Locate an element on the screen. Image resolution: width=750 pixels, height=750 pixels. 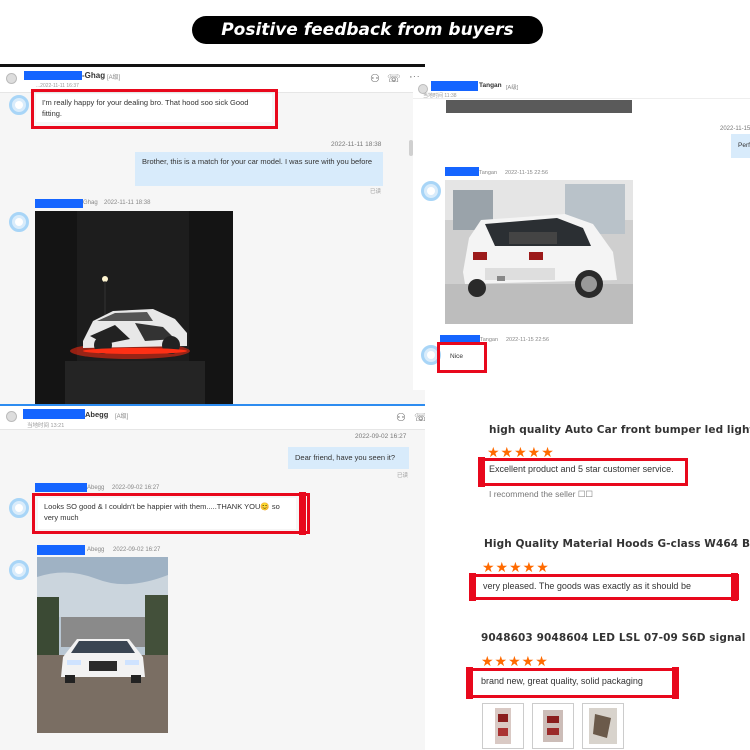
suv-image is located at coordinates (539, 252).